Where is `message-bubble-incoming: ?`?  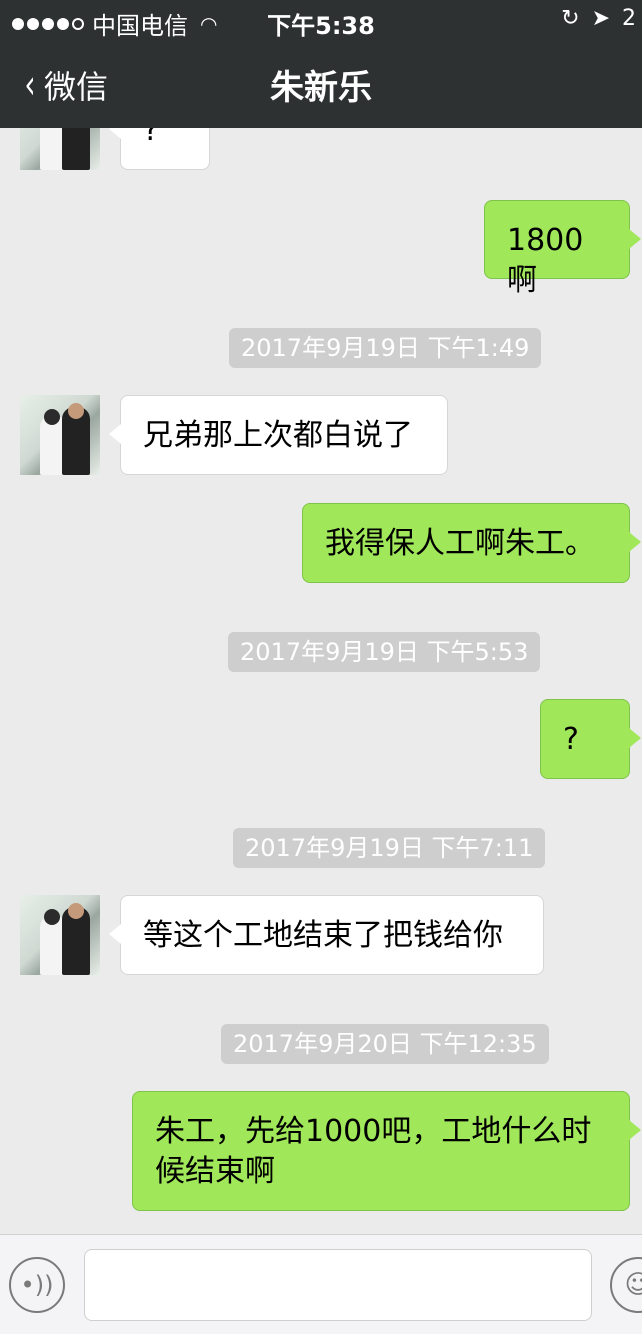 message-bubble-incoming: ? is located at coordinates (159, 149).